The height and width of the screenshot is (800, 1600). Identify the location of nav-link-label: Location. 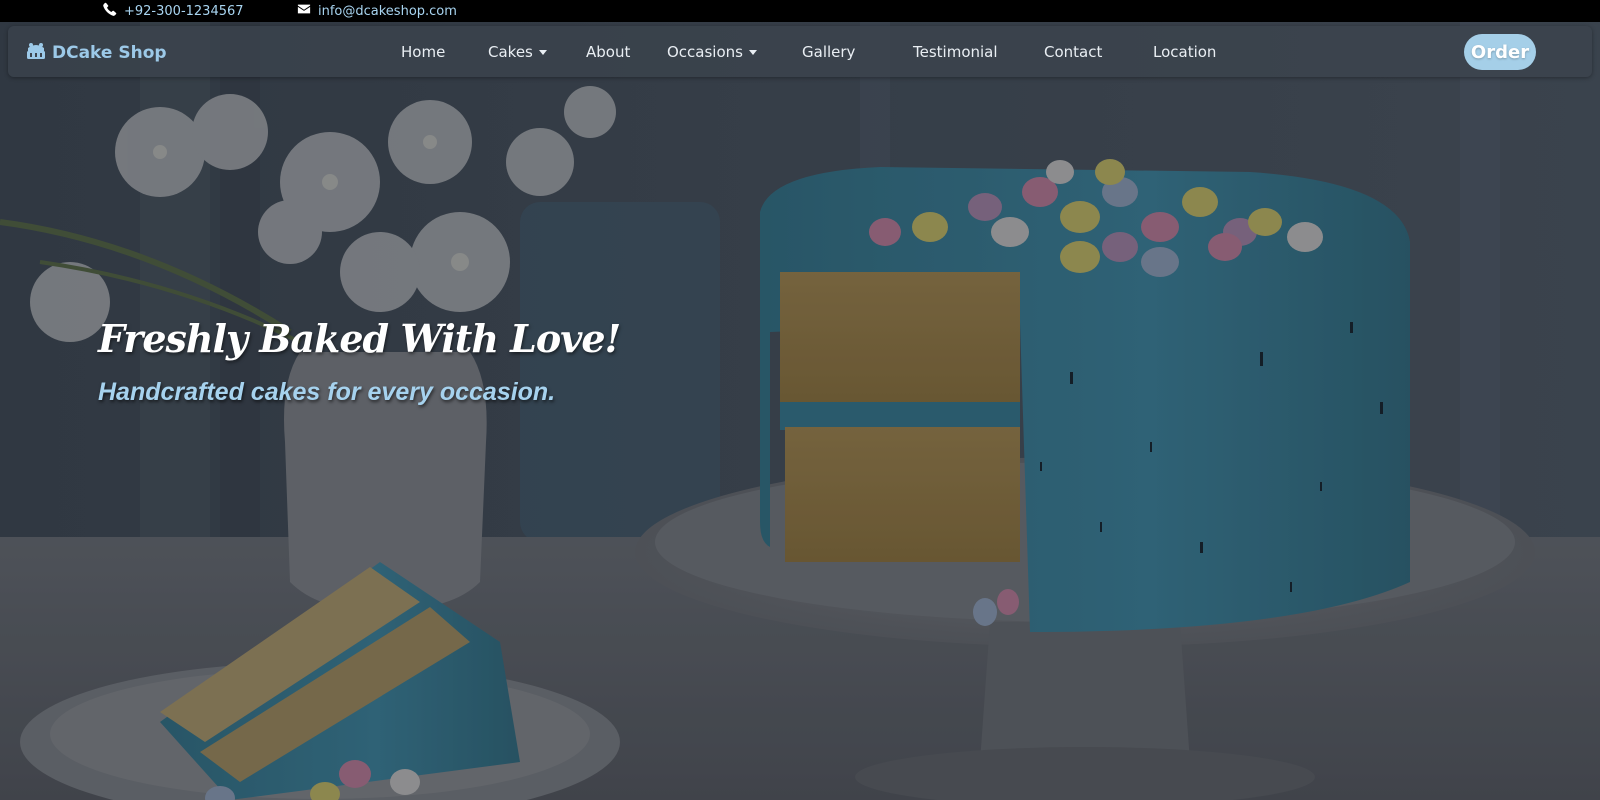
(1185, 52).